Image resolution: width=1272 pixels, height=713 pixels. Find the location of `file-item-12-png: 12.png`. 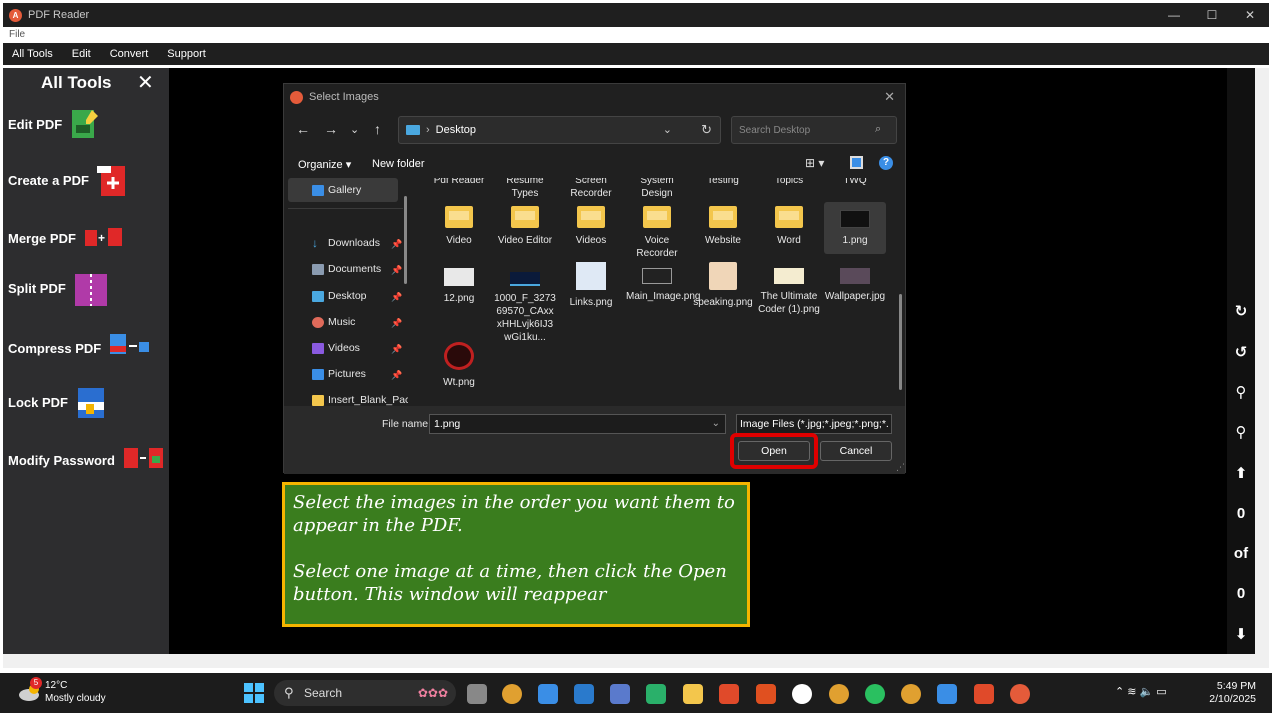

file-item-12-png: 12.png is located at coordinates (459, 286).